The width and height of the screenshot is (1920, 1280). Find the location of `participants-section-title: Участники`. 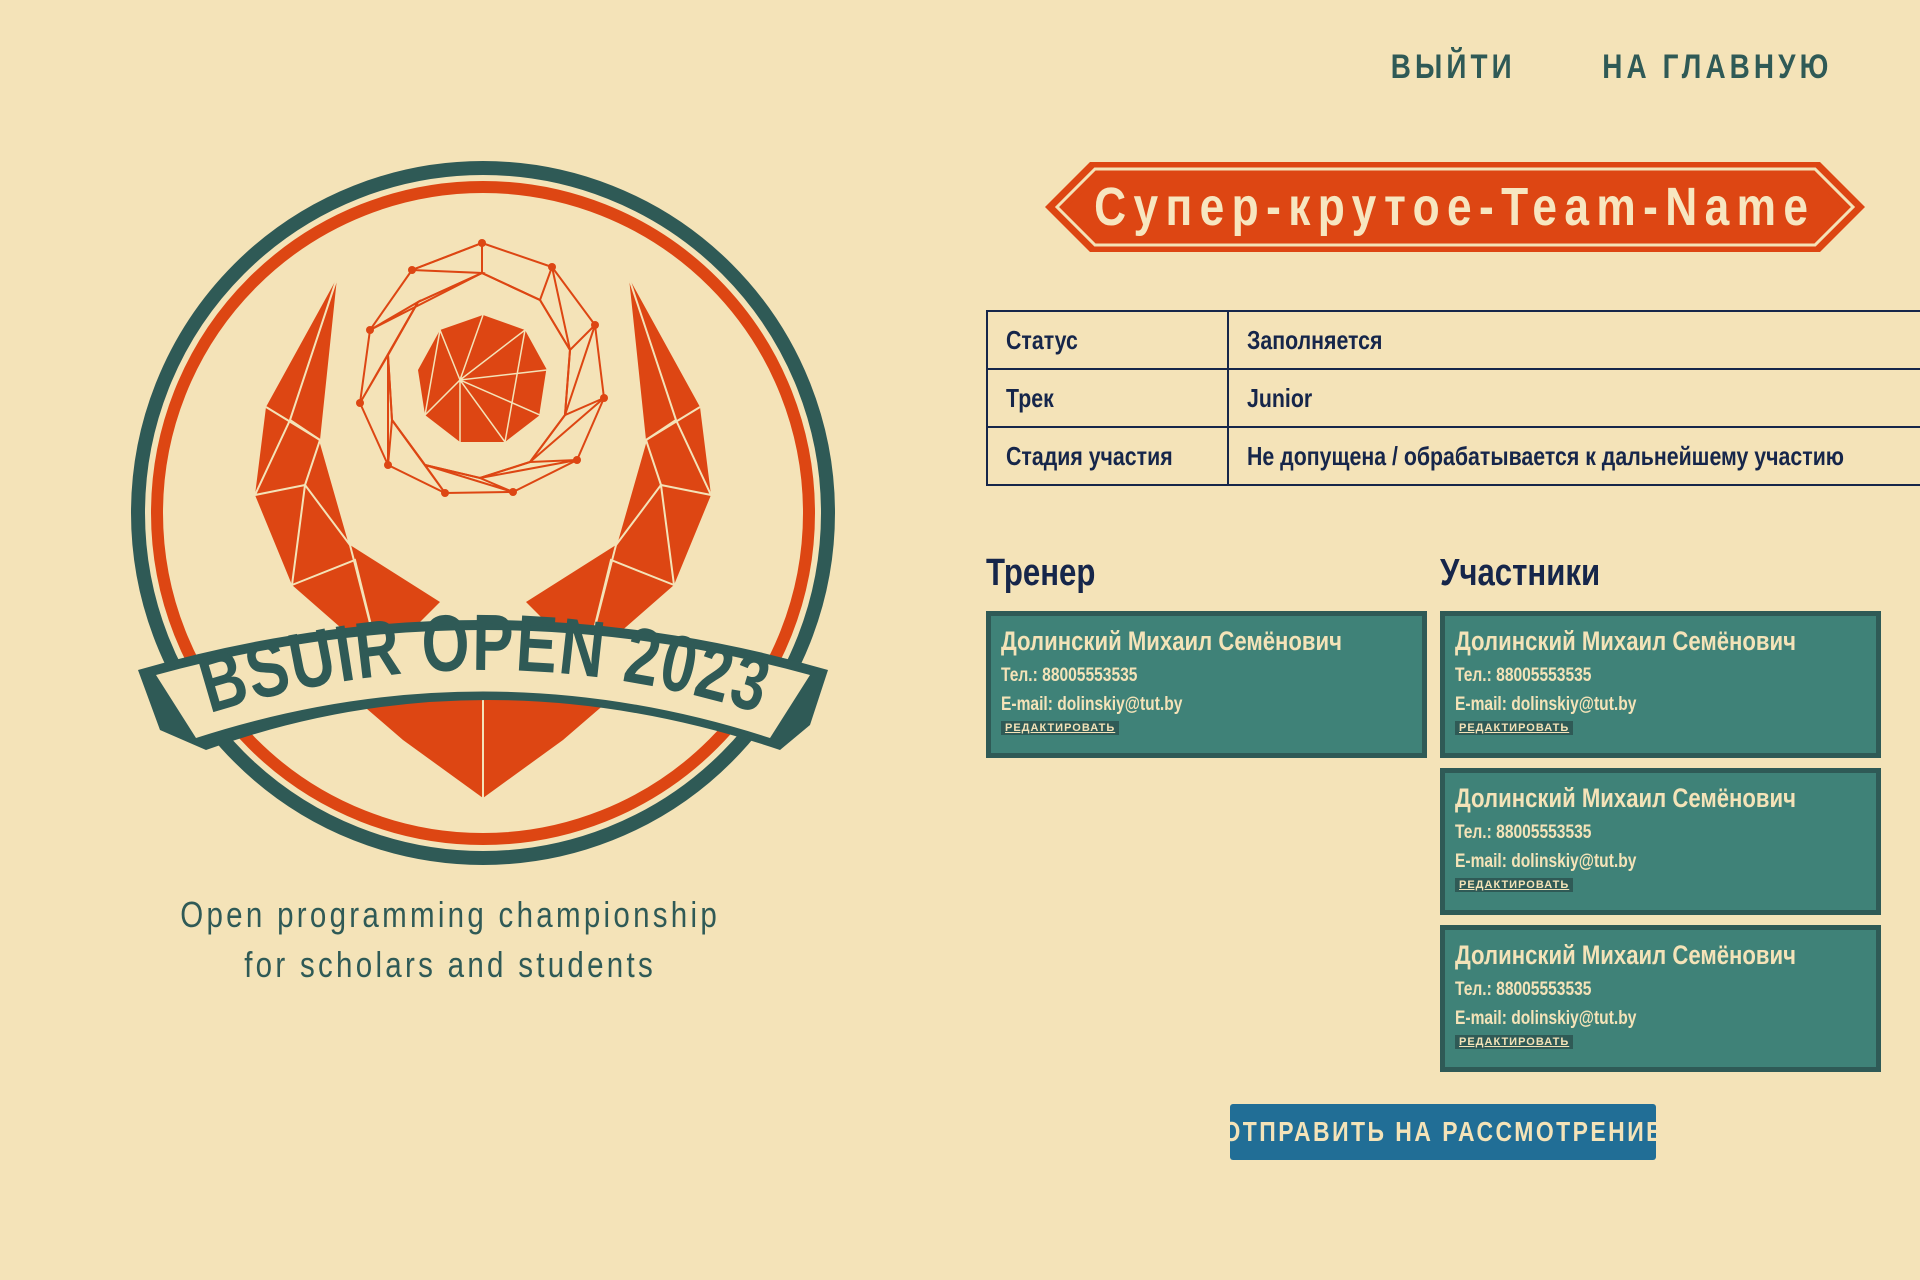

participants-section-title: Участники is located at coordinates (1520, 573).